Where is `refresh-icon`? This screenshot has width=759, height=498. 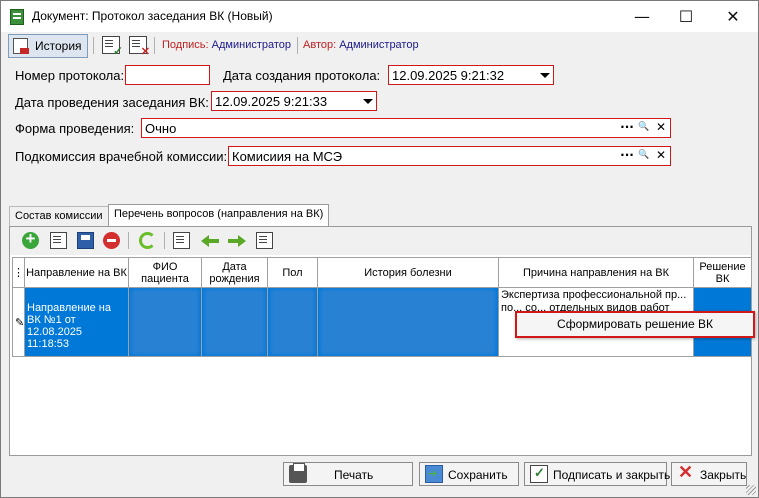 refresh-icon is located at coordinates (147, 240).